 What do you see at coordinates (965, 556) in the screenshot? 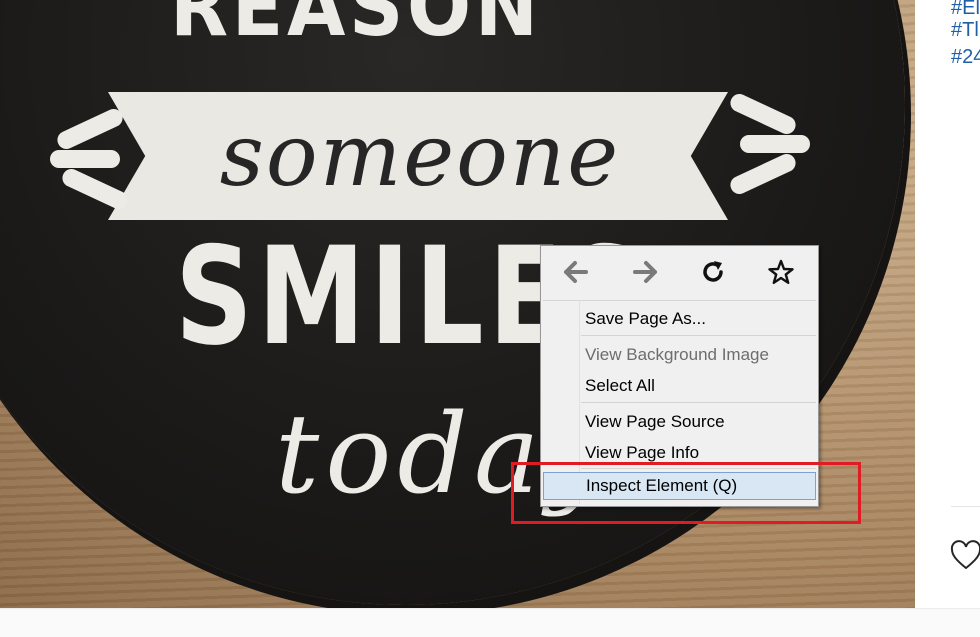
I see `heart-icon` at bounding box center [965, 556].